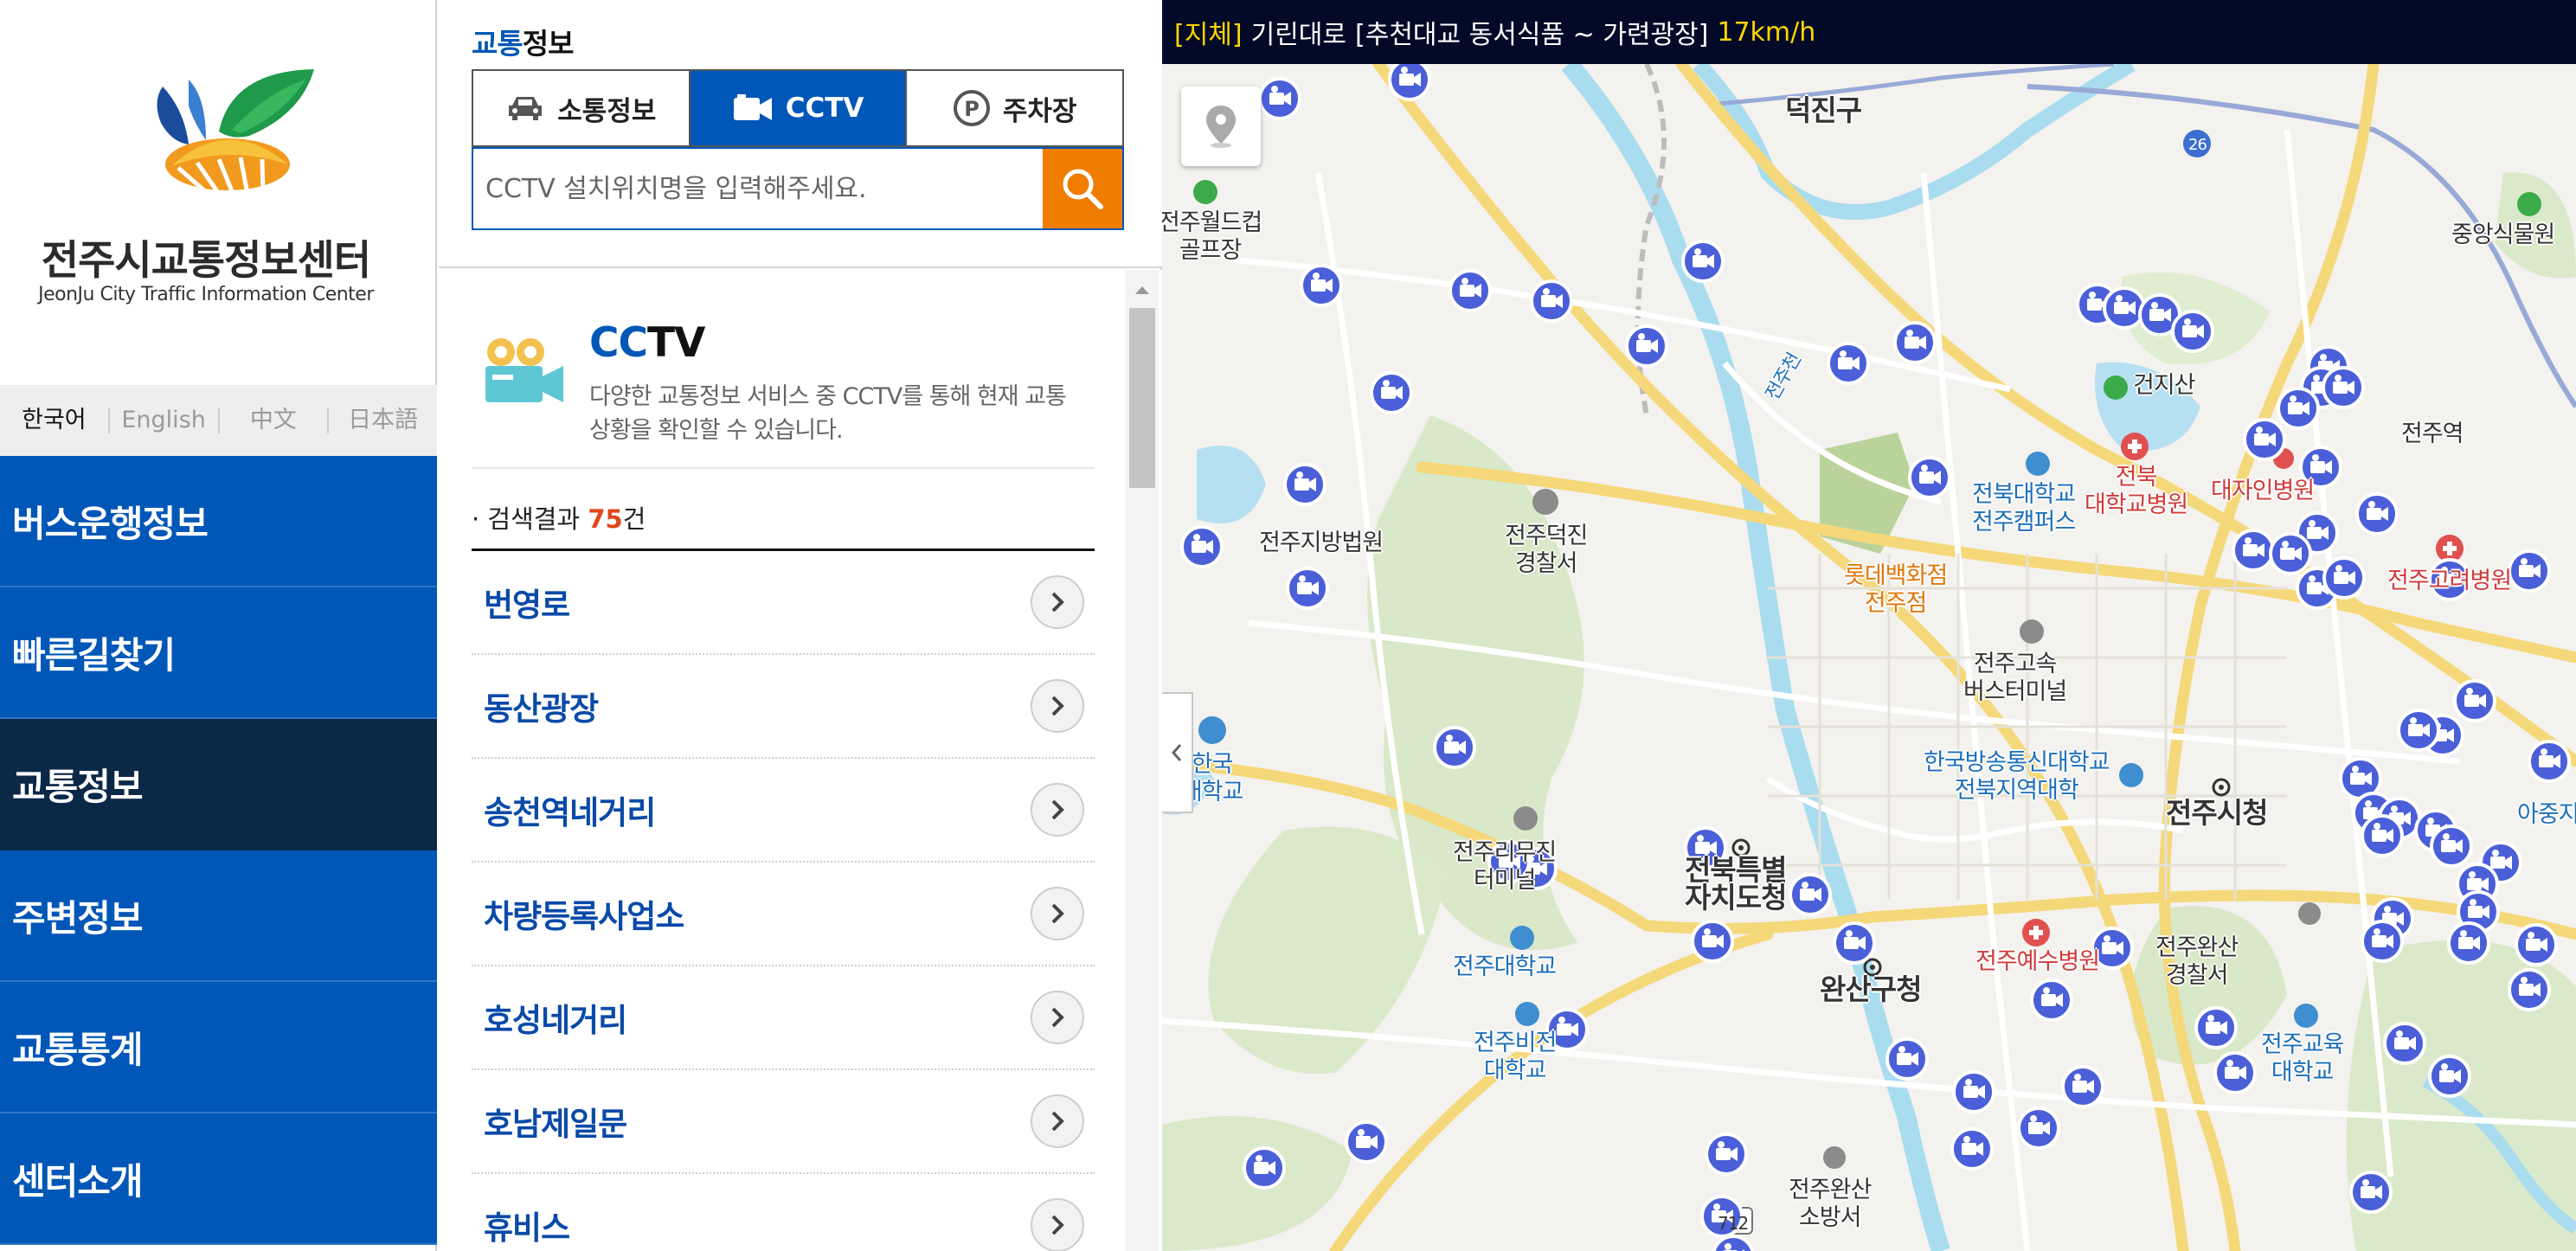  Describe the element at coordinates (2024, 508) in the screenshot. I see `map-label: 전북대학교 전주캠퍼스` at that location.